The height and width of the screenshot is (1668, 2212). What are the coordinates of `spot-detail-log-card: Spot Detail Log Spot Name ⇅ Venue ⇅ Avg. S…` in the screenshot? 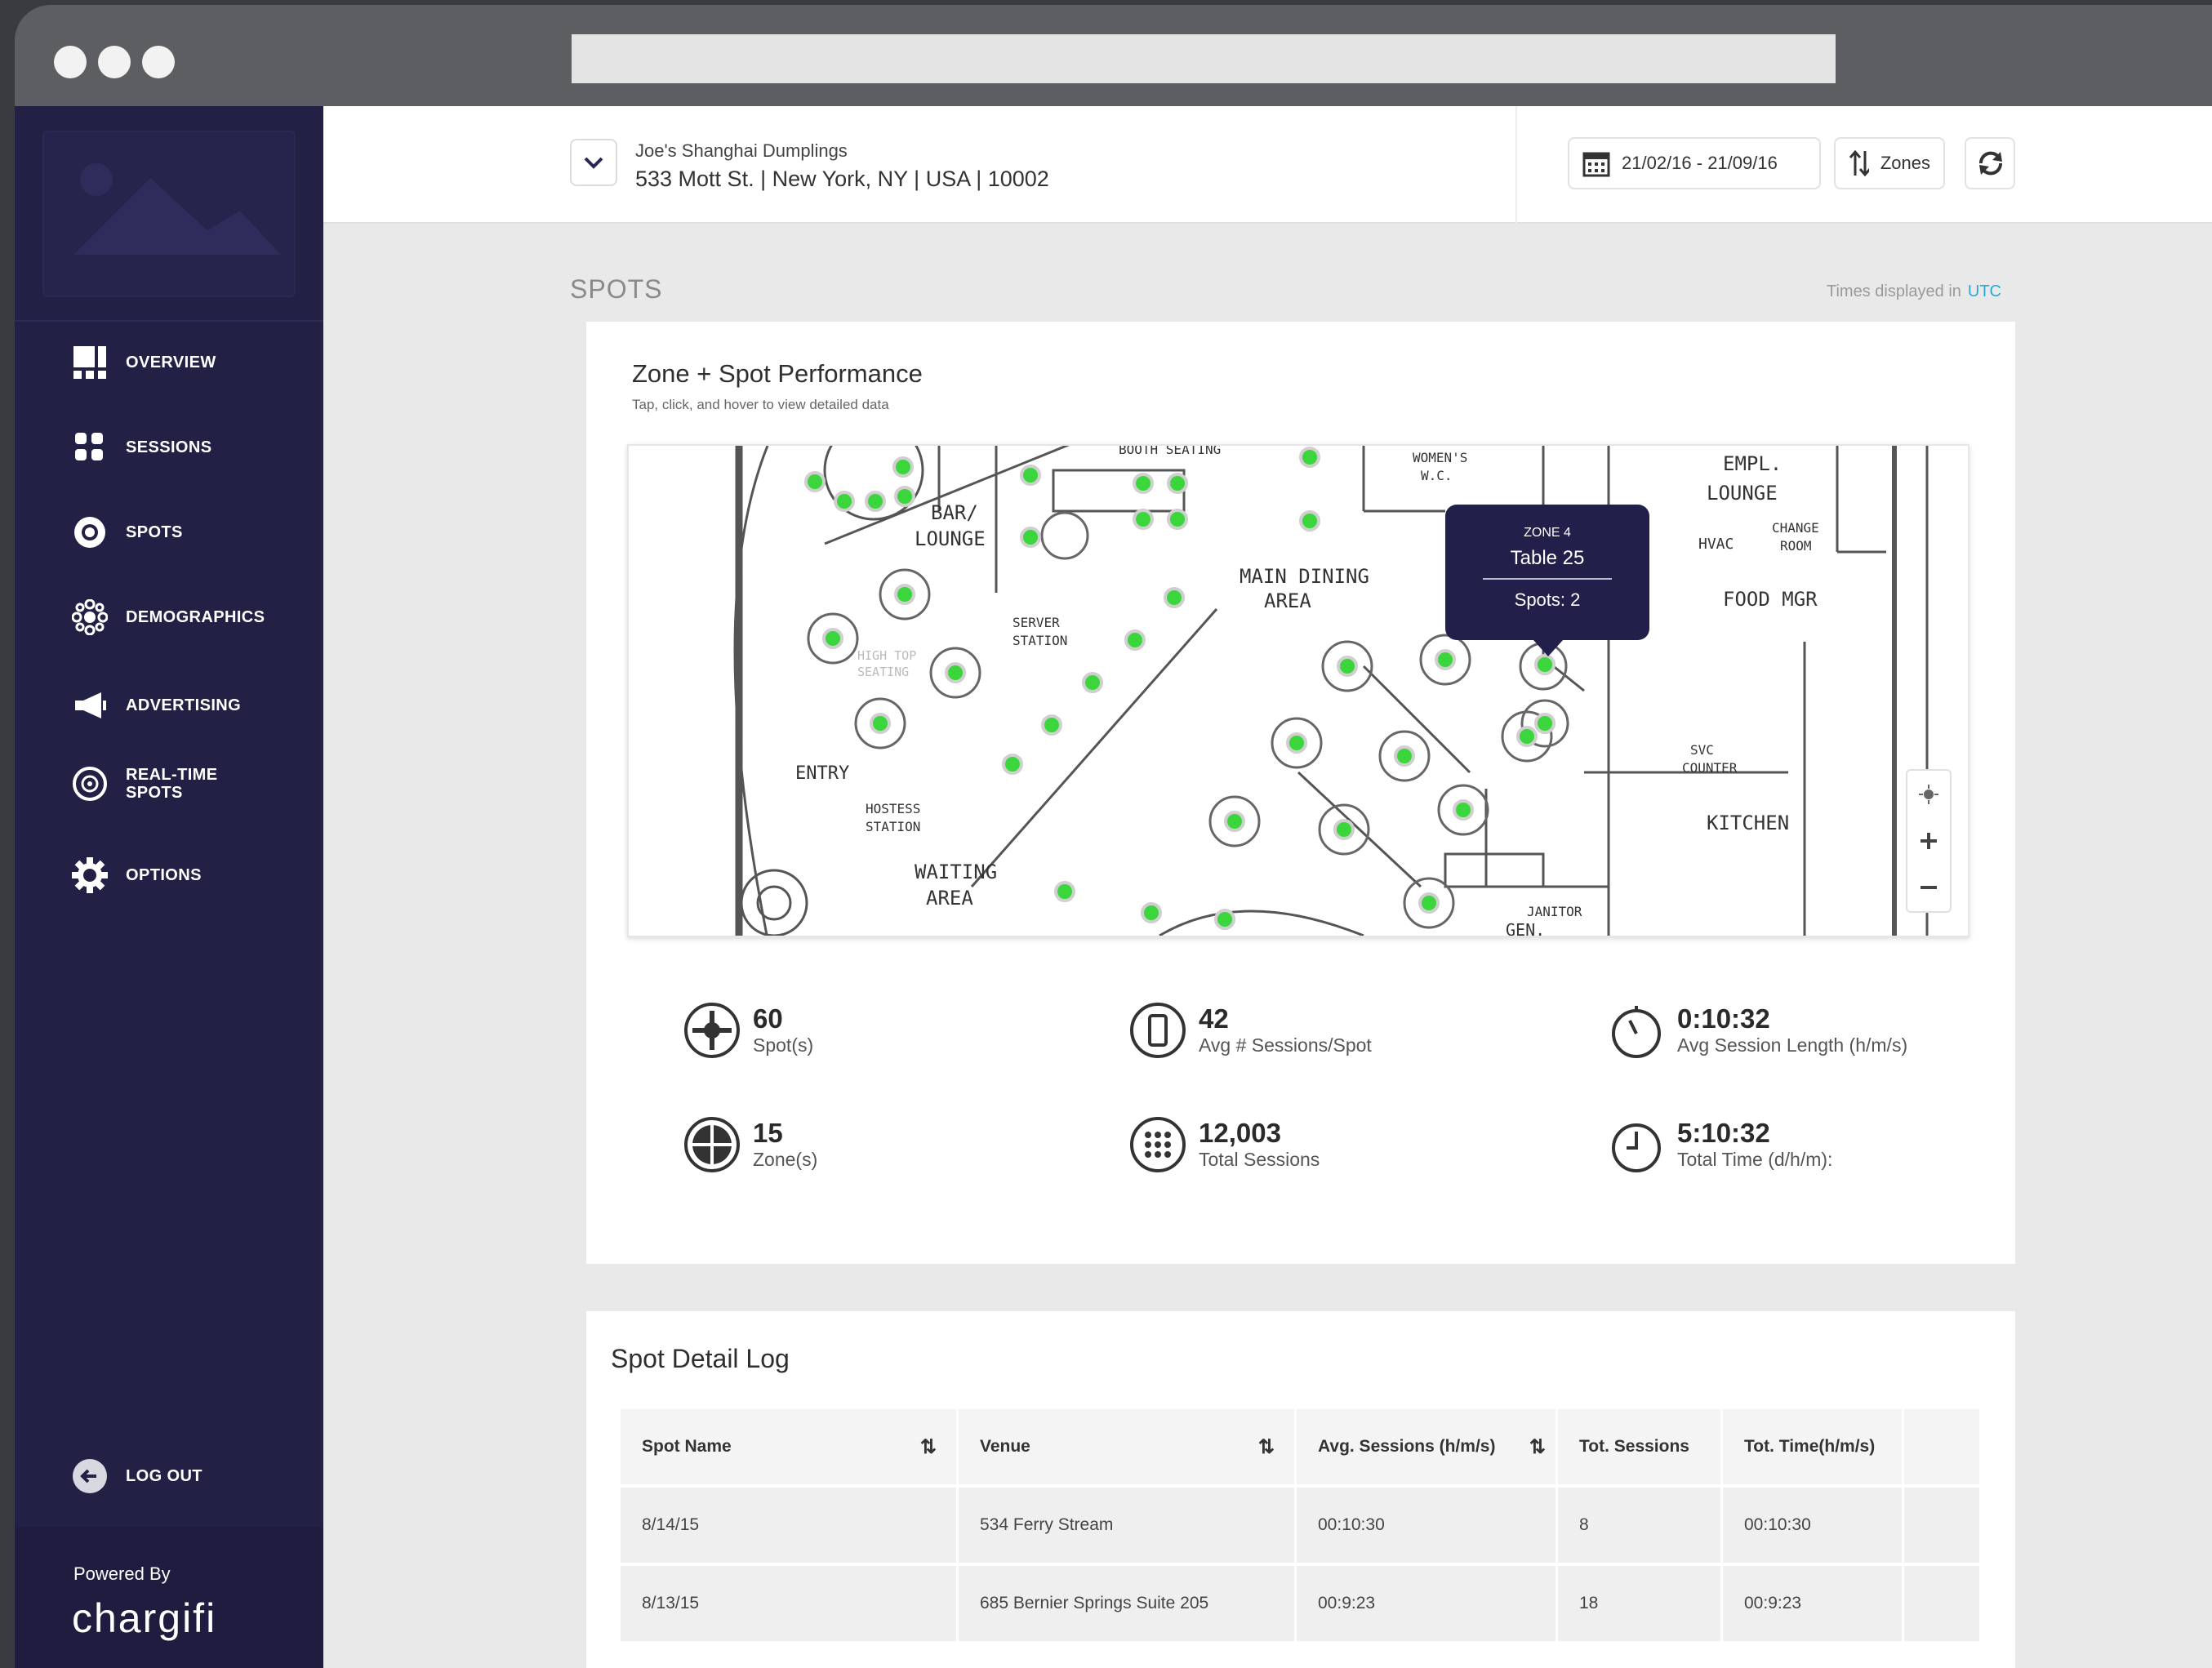 It's located at (1300, 1489).